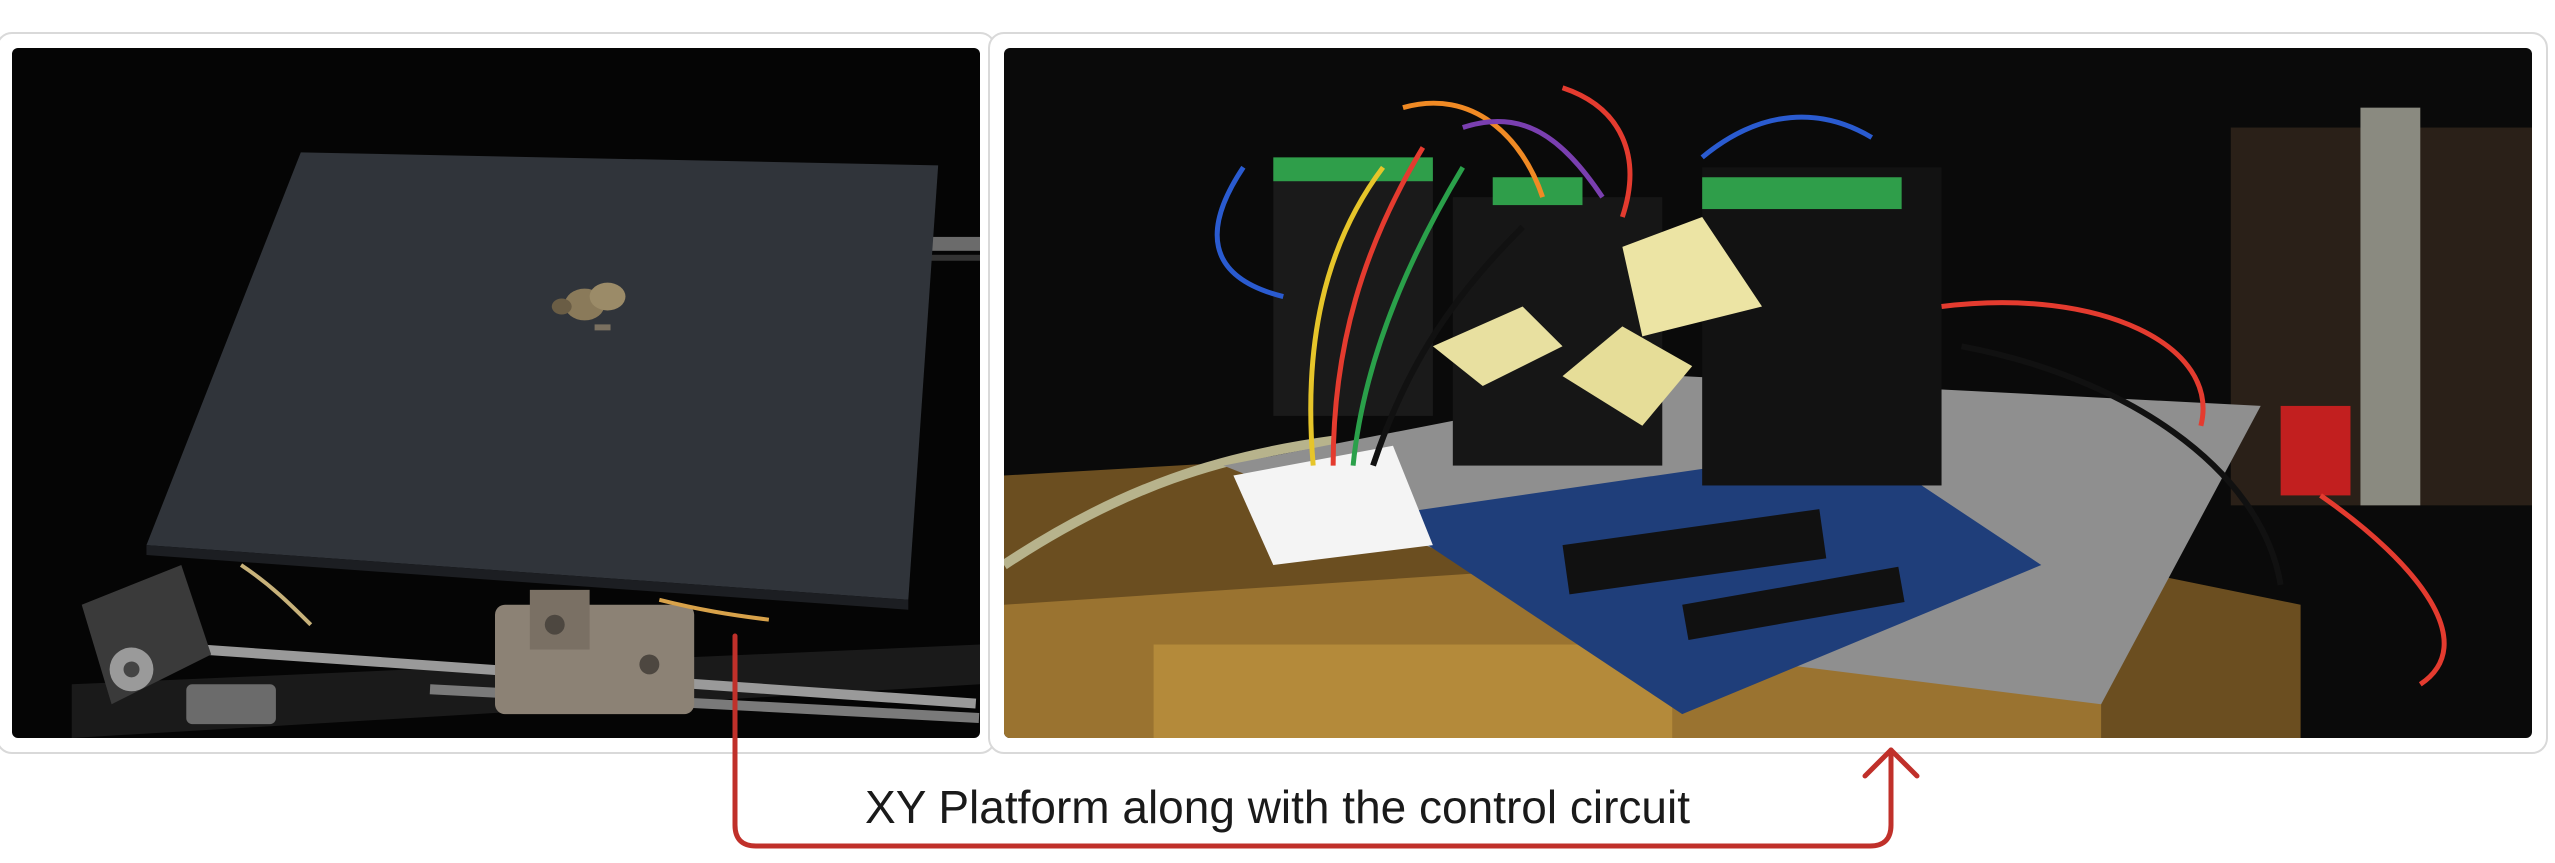  What do you see at coordinates (1802, 193) in the screenshot?
I see `terminal-block` at bounding box center [1802, 193].